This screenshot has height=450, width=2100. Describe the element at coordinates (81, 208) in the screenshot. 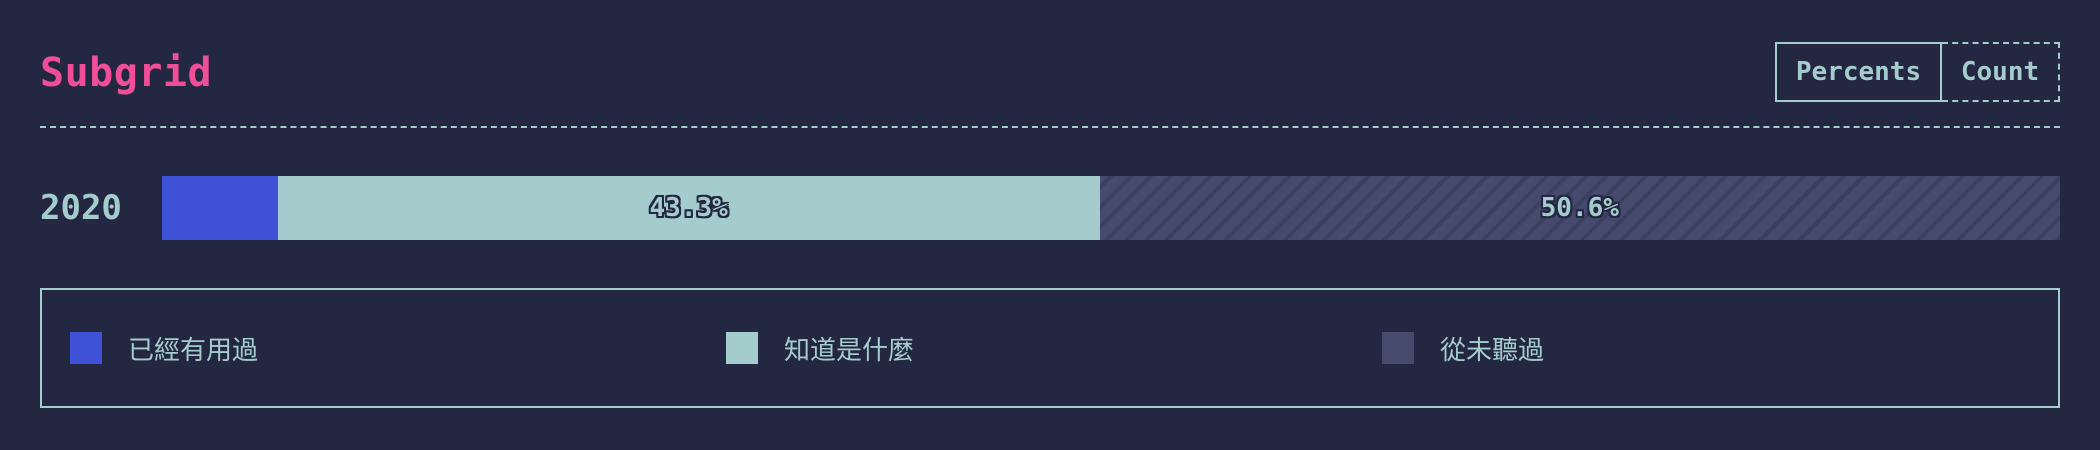

I see `category-label-2020: 2020` at that location.